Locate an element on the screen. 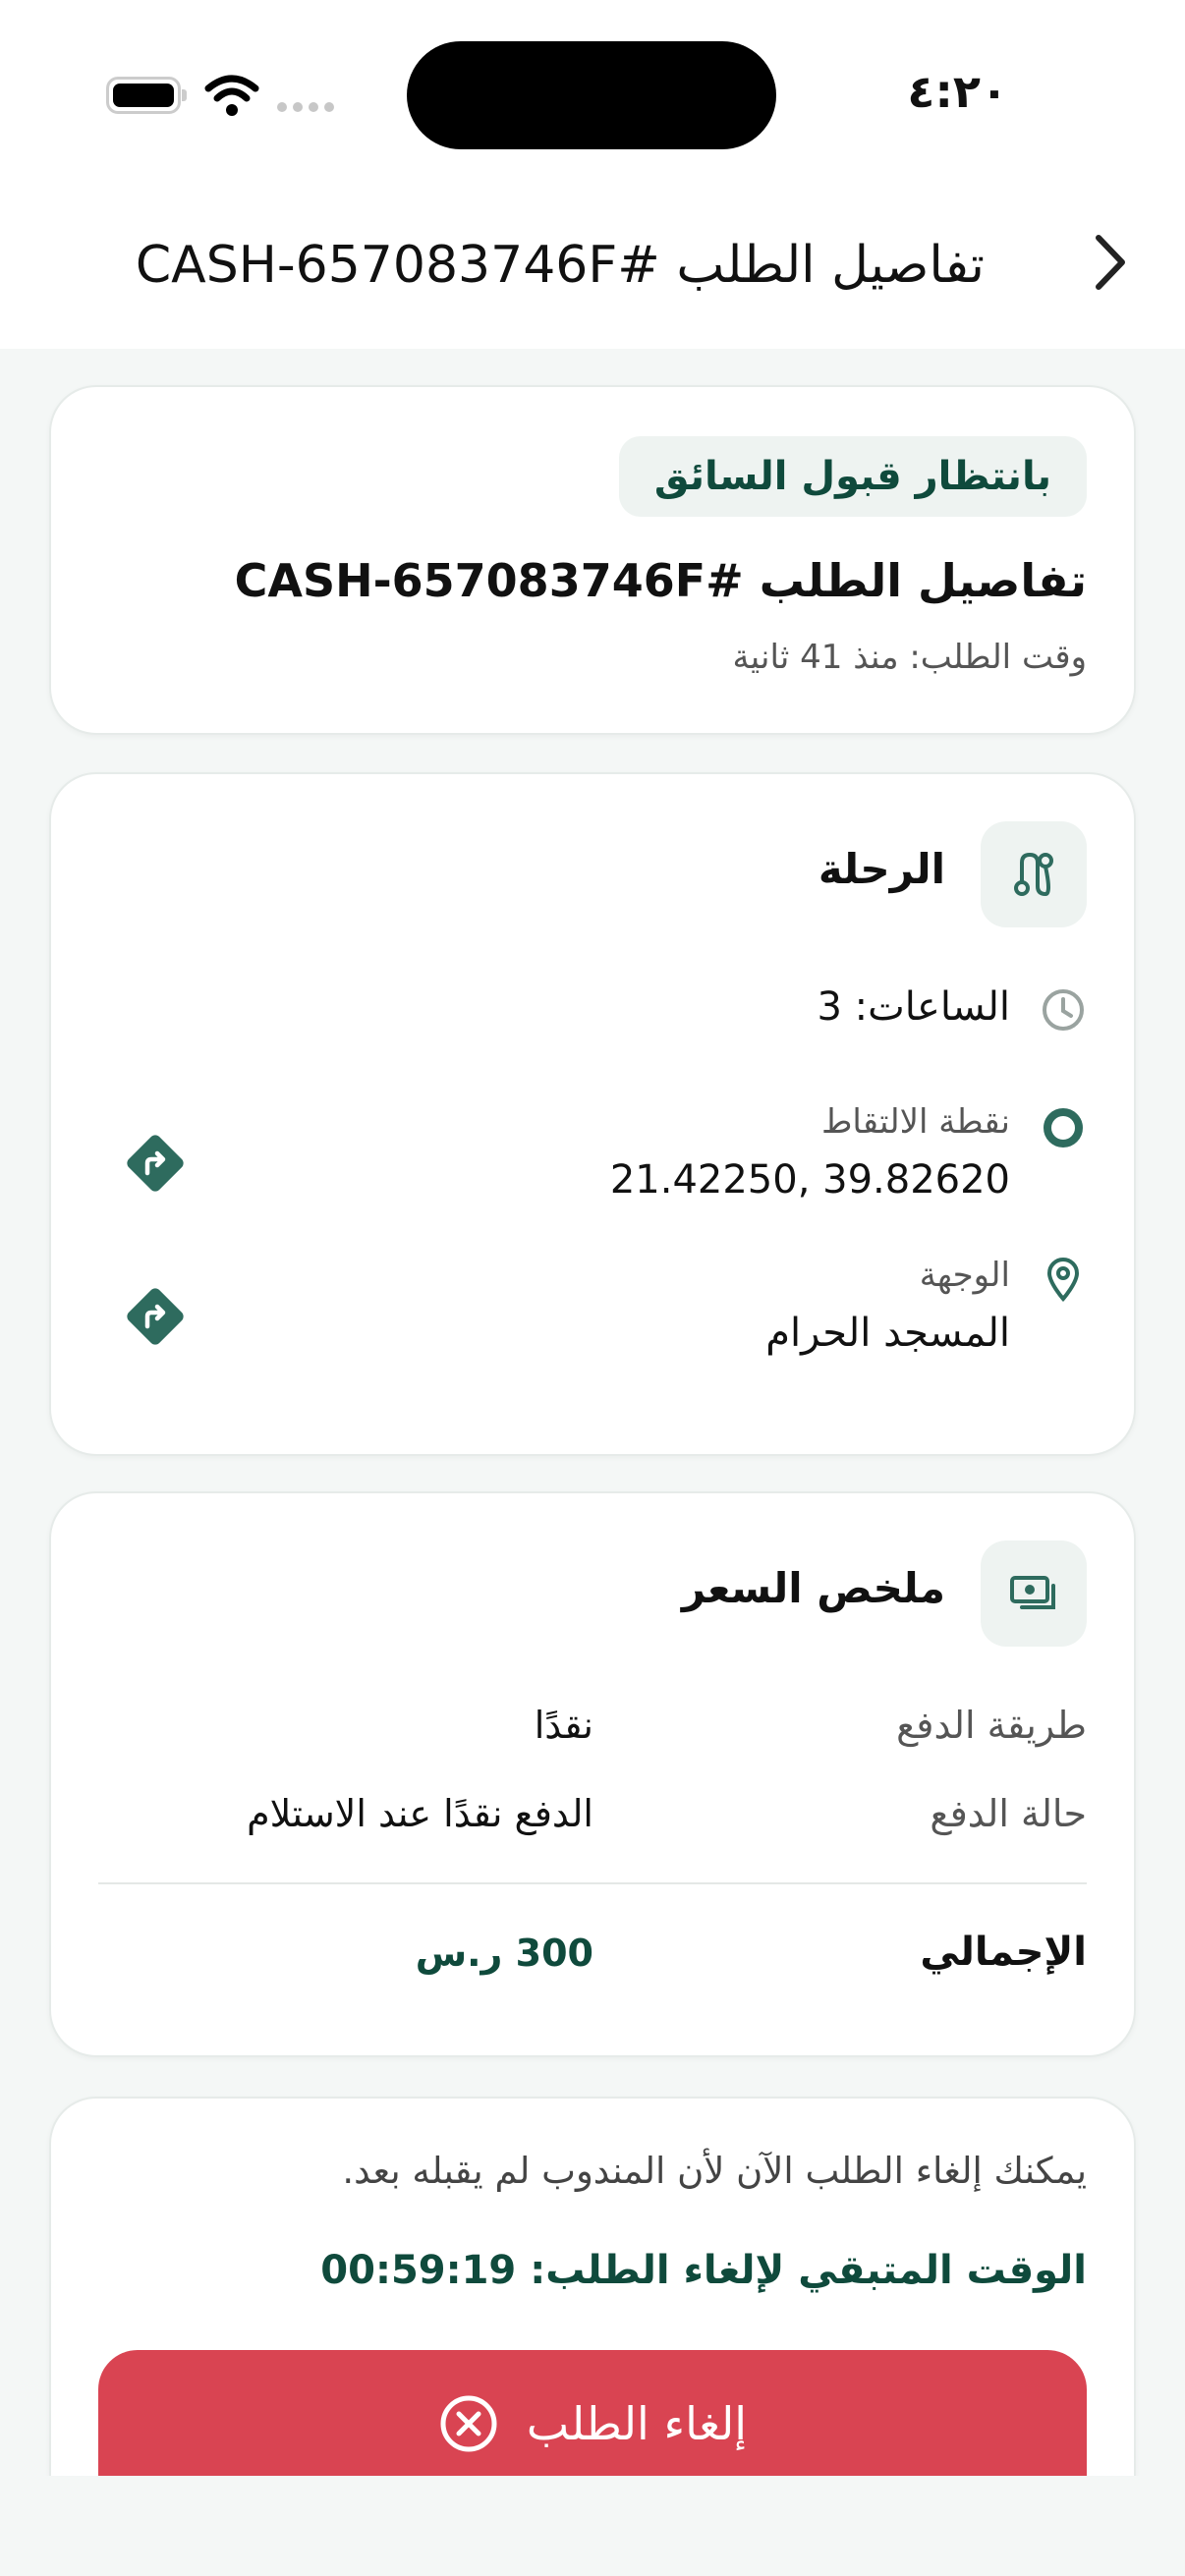 Image resolution: width=1185 pixels, height=2576 pixels. status-bar: ٤:٢٠ is located at coordinates (592, 93).